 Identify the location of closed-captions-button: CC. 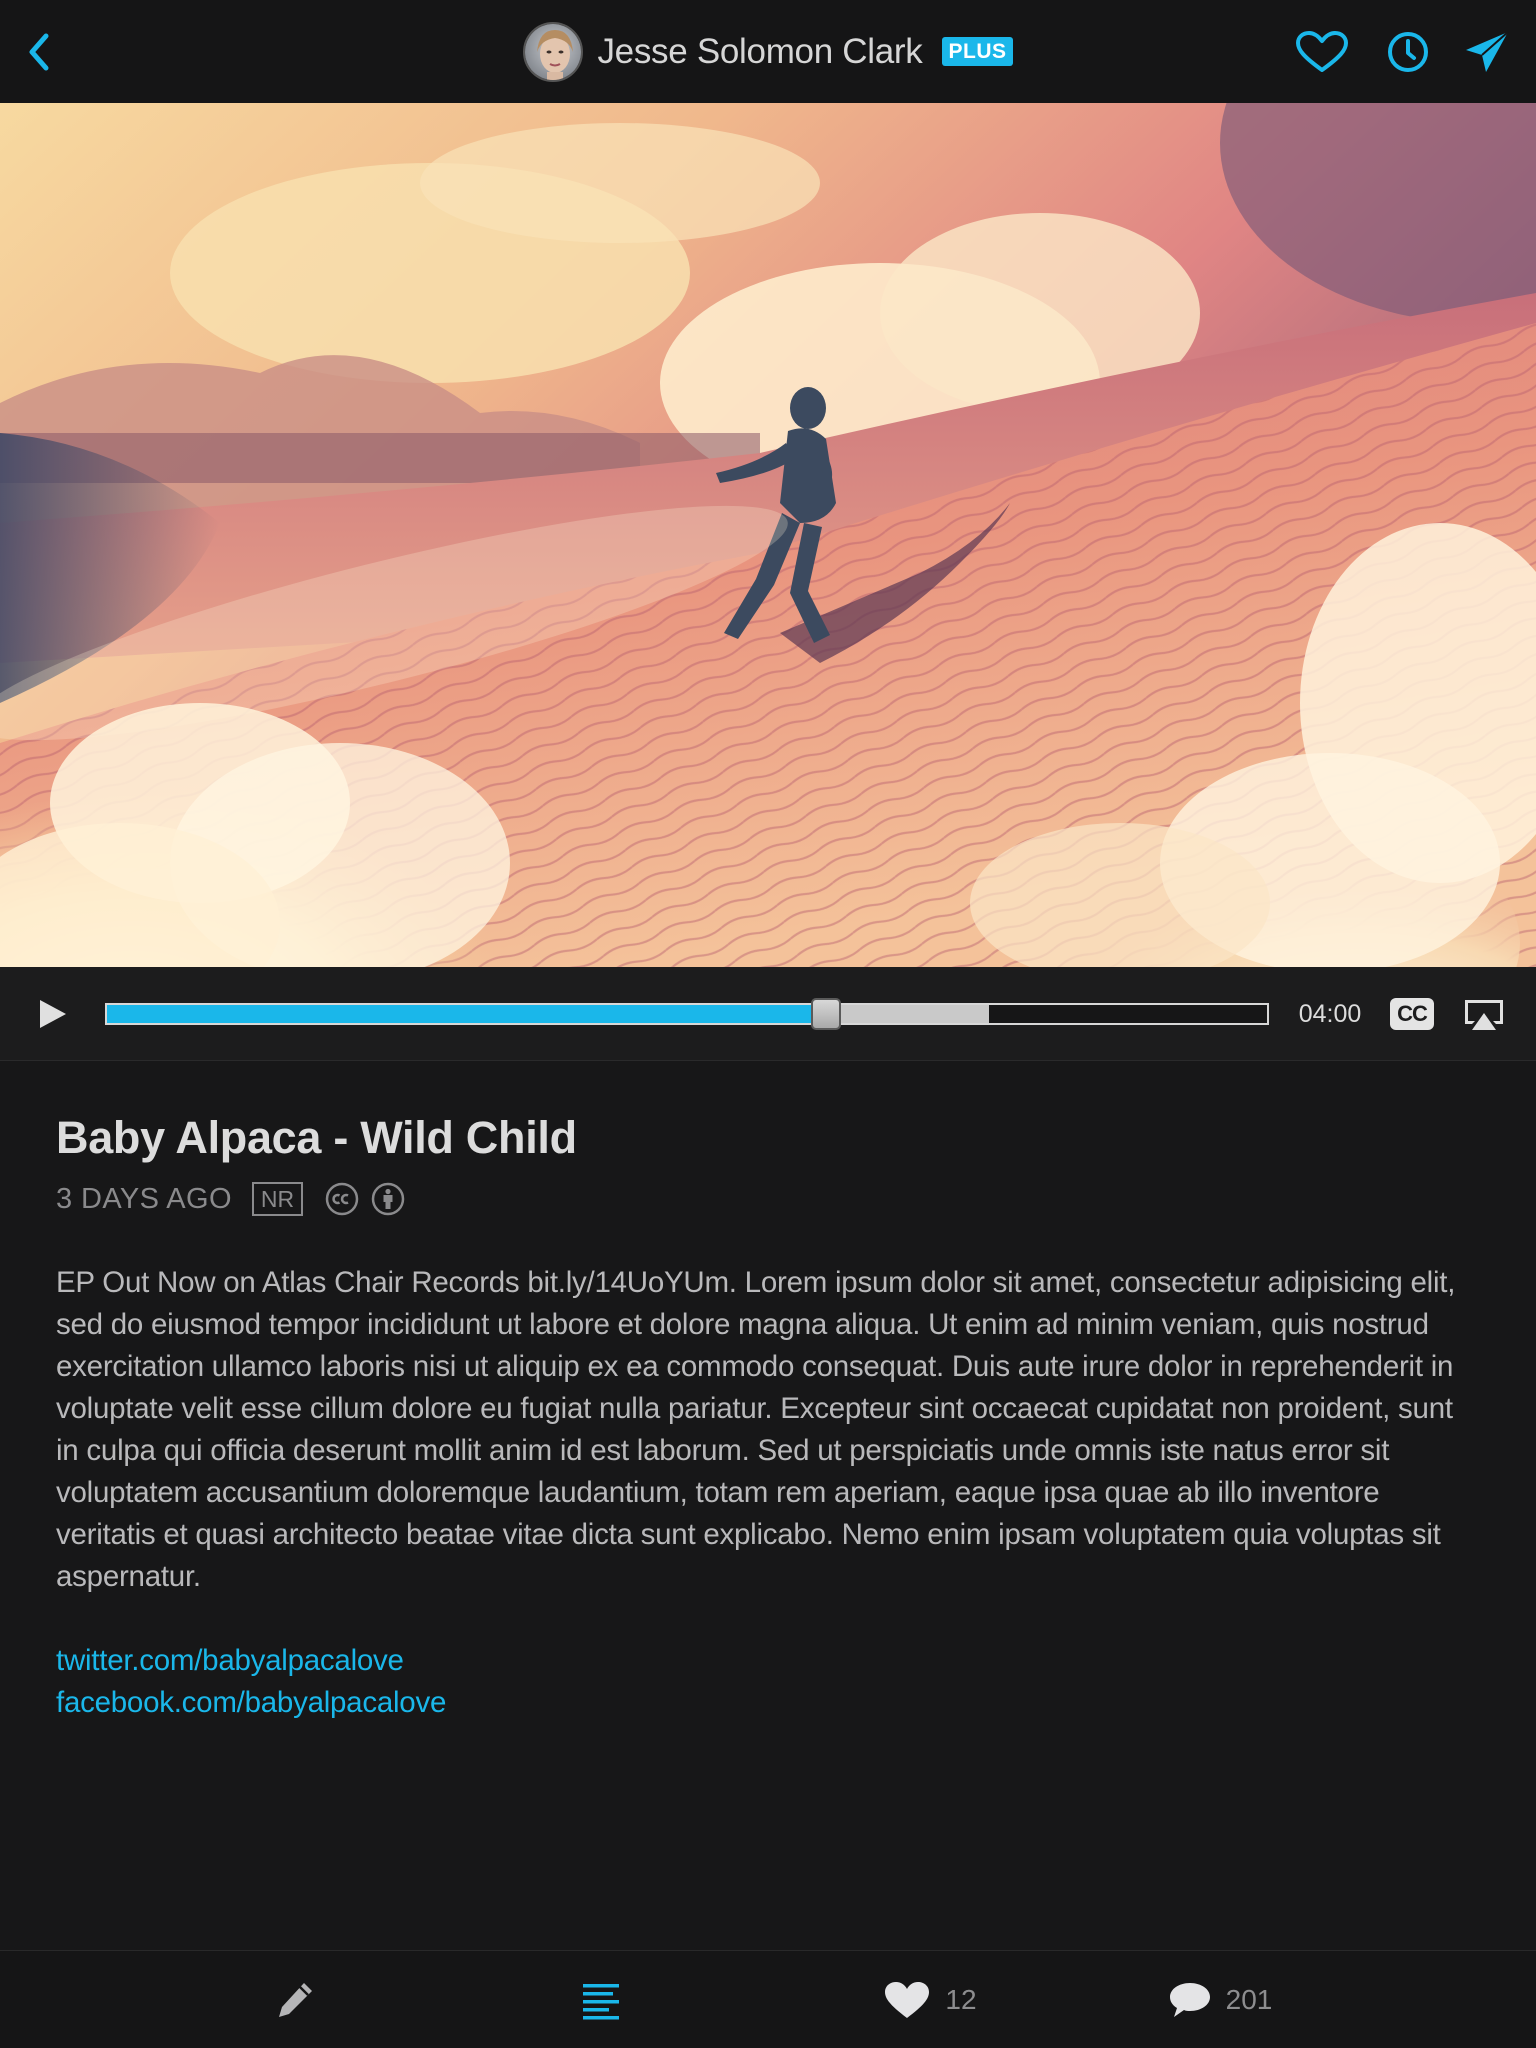
(1412, 1014).